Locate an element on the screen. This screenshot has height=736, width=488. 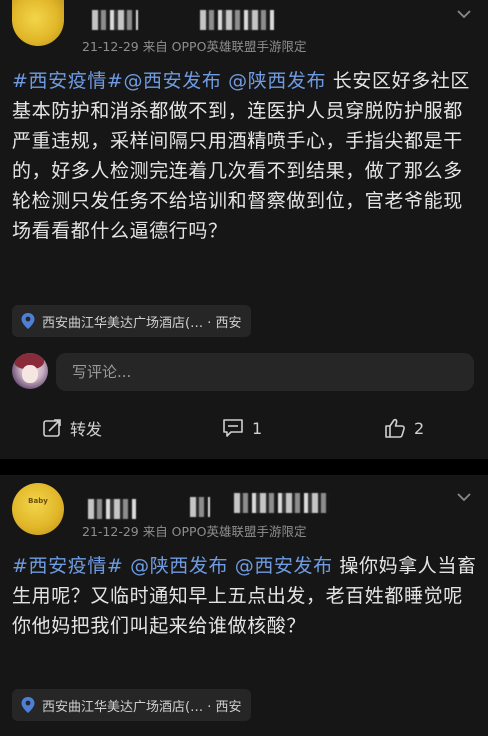
like-count: 2 is located at coordinates (419, 428).